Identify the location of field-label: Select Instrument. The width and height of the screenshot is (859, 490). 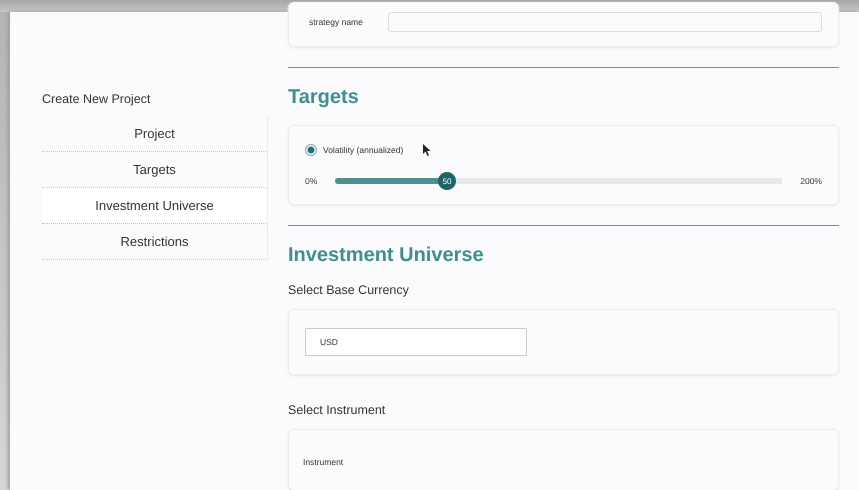
(337, 410).